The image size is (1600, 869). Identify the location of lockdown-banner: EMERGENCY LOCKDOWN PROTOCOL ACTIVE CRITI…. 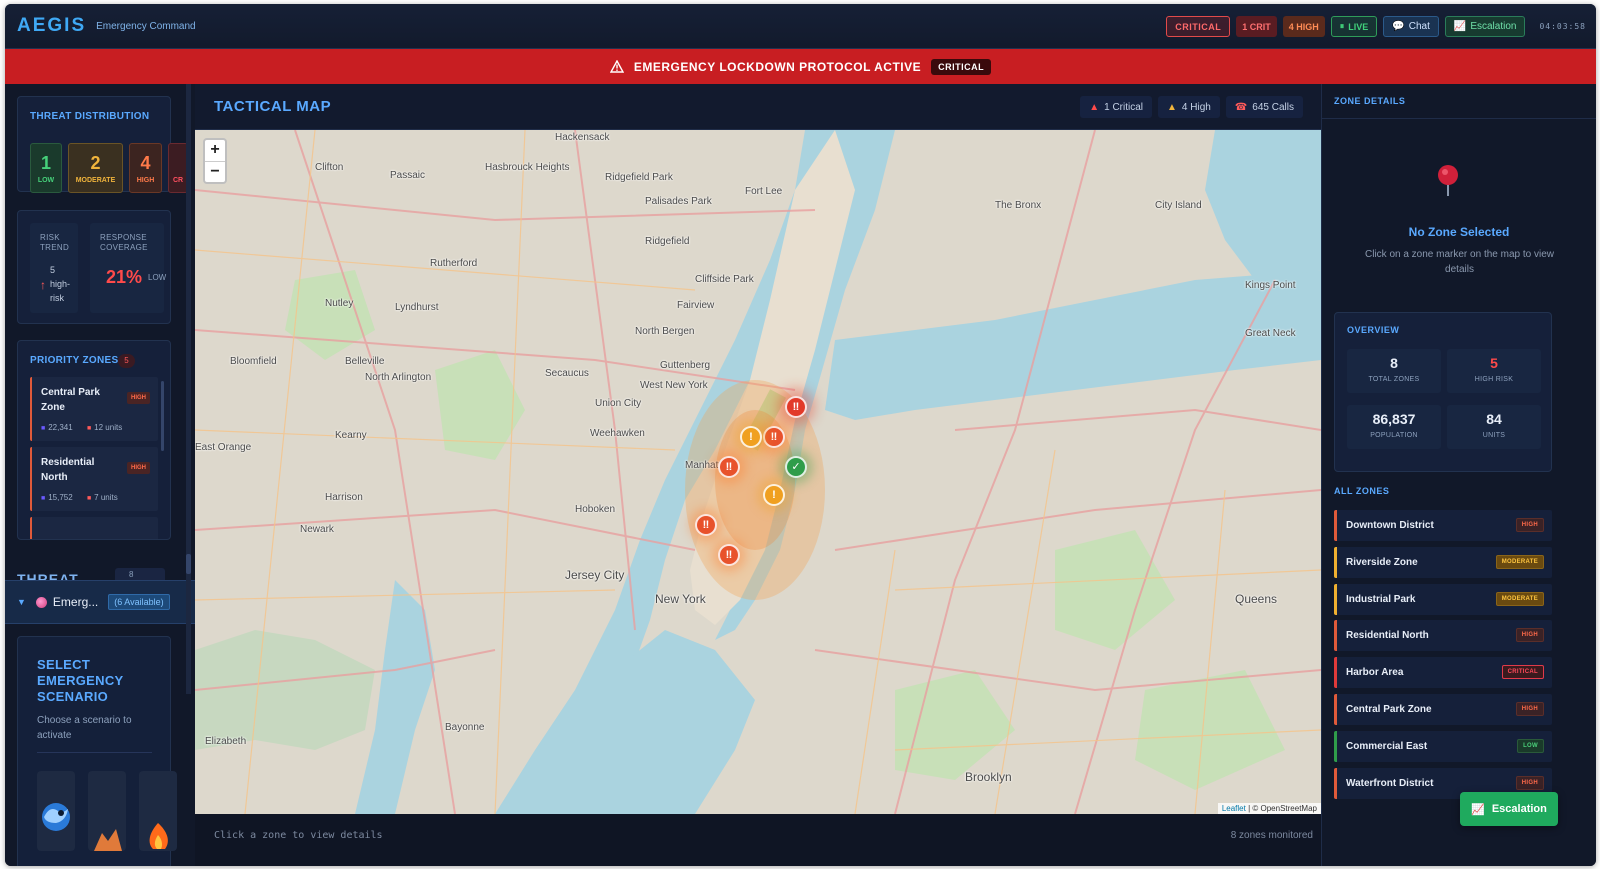
(800, 66).